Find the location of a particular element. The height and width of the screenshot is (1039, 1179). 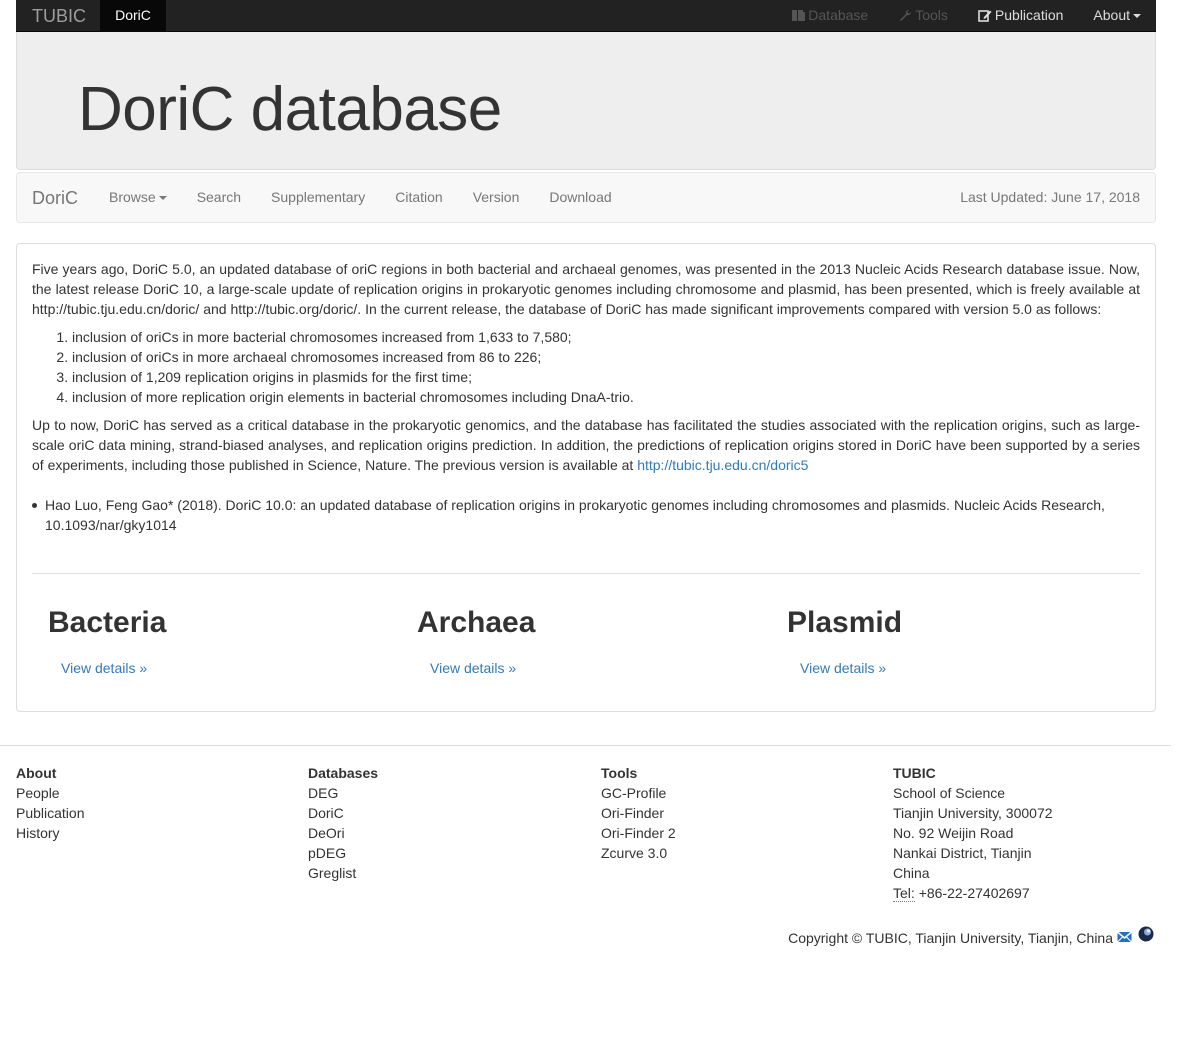

bullet-icon is located at coordinates (34, 505).